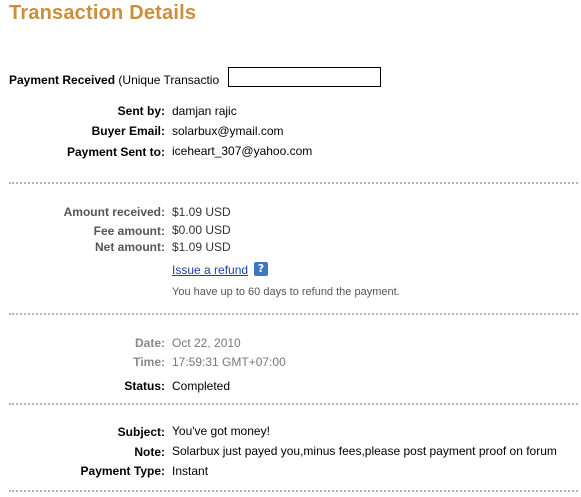 This screenshot has width=581, height=497. Describe the element at coordinates (242, 151) in the screenshot. I see `payment-sent-to-value: iceheart_307@yahoo.com` at that location.